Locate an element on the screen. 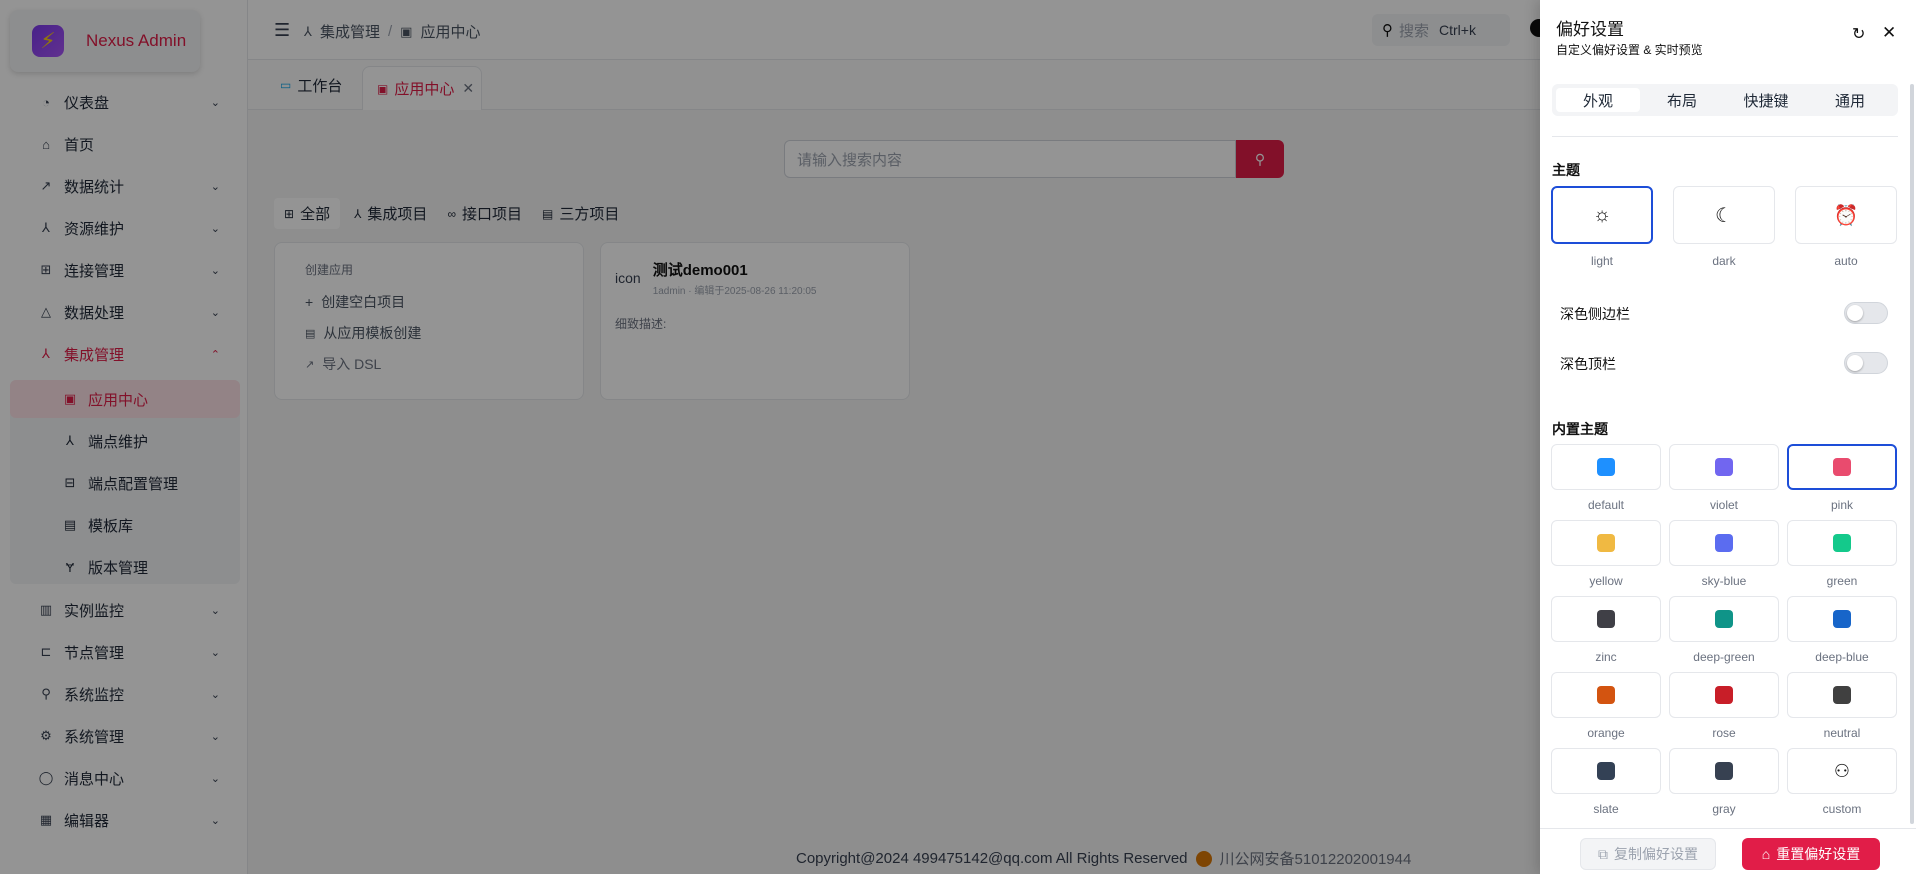 The width and height of the screenshot is (1916, 874). theme-swatch-gray is located at coordinates (1724, 771).